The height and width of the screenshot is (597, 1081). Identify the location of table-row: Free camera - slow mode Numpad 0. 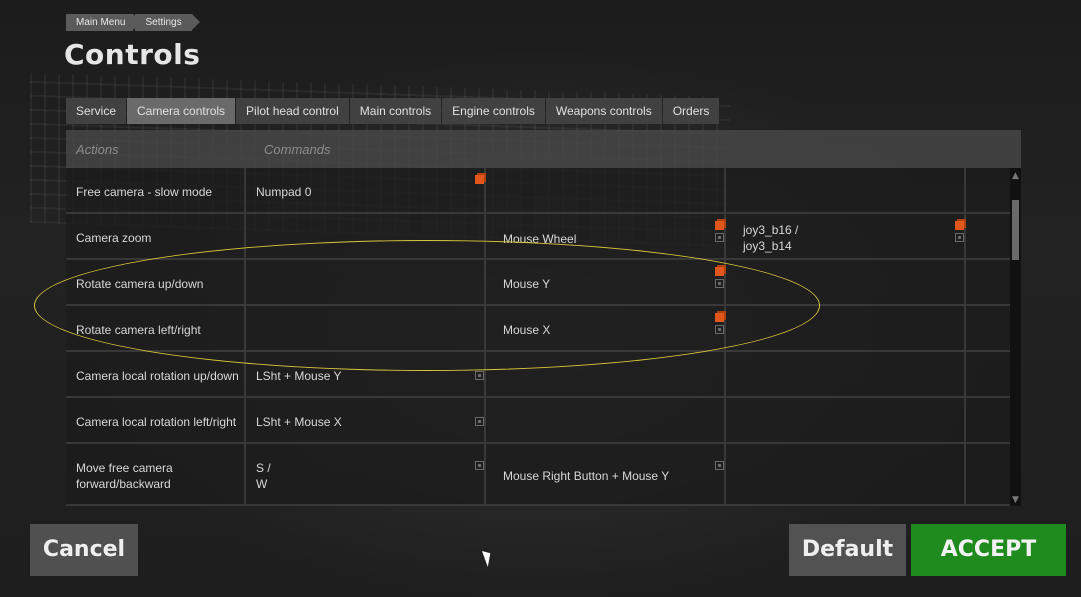
(538, 191).